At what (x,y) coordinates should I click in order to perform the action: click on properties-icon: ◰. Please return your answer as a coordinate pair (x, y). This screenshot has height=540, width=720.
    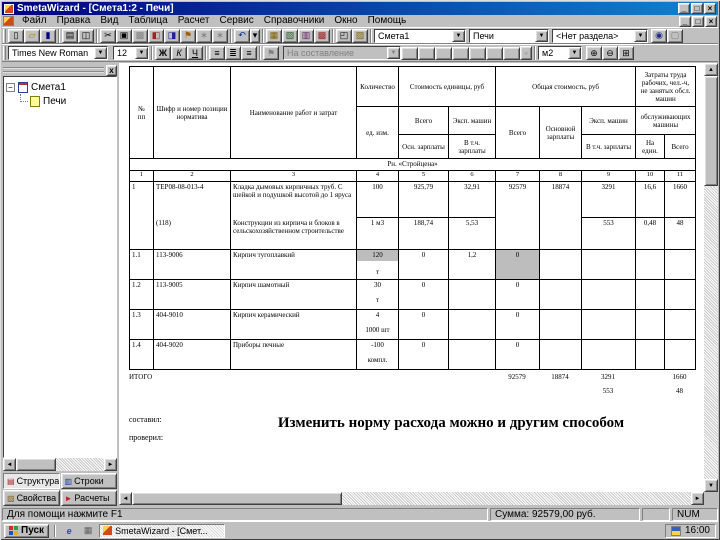
    Looking at the image, I should click on (344, 35).